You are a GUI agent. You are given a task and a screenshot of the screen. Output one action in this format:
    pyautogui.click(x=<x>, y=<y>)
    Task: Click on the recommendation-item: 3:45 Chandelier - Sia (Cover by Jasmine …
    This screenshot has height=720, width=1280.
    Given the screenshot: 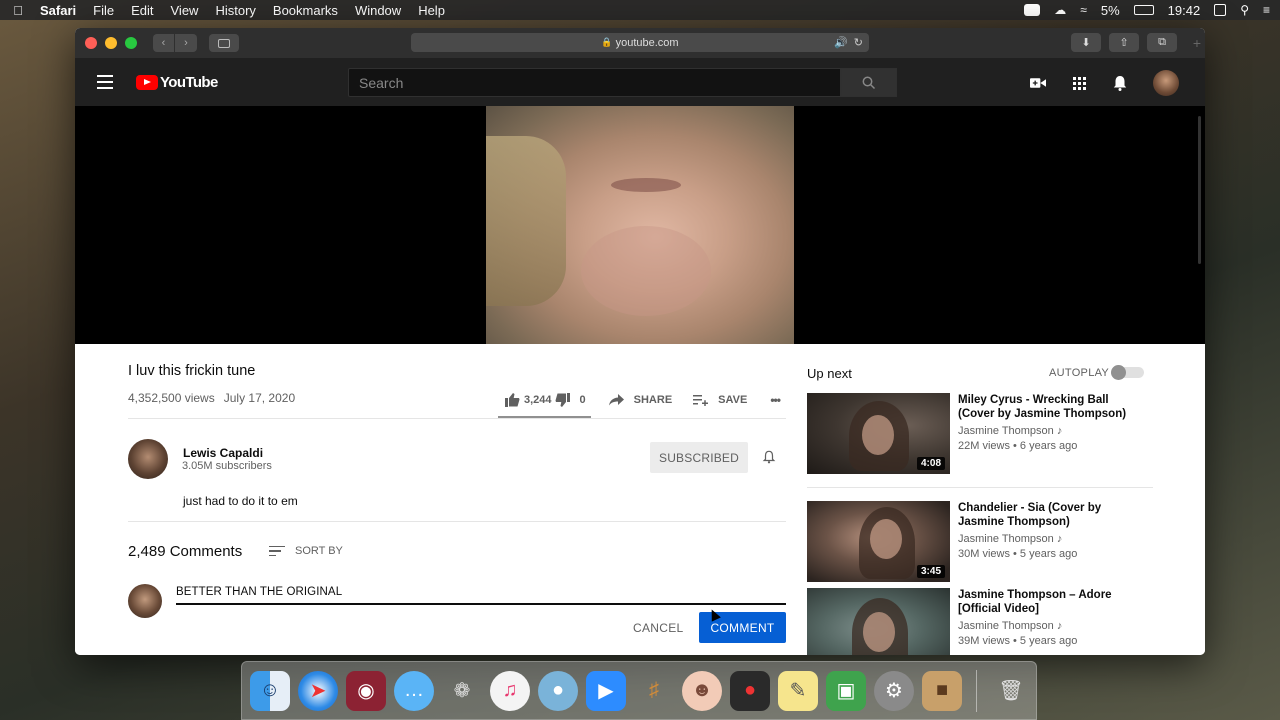 What is the action you would take?
    pyautogui.click(x=980, y=542)
    